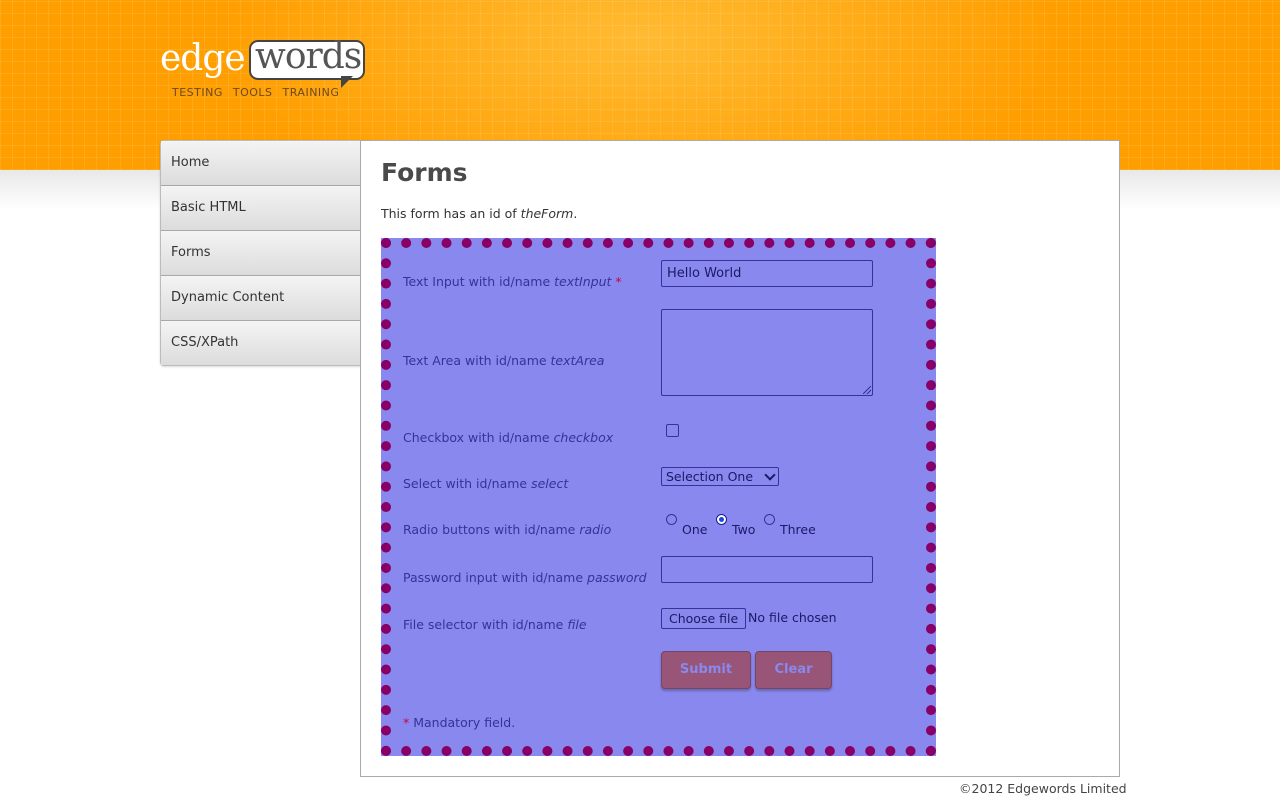 This screenshot has width=1280, height=801. What do you see at coordinates (704, 618) in the screenshot?
I see `choose-file-button: Choose file` at bounding box center [704, 618].